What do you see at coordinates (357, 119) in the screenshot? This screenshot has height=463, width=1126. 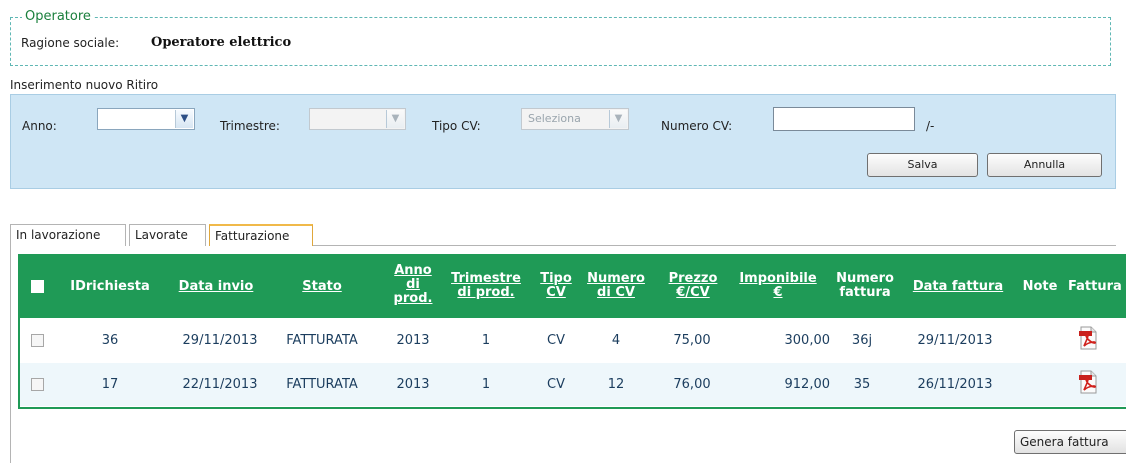 I see `trimestre-select: ▼` at bounding box center [357, 119].